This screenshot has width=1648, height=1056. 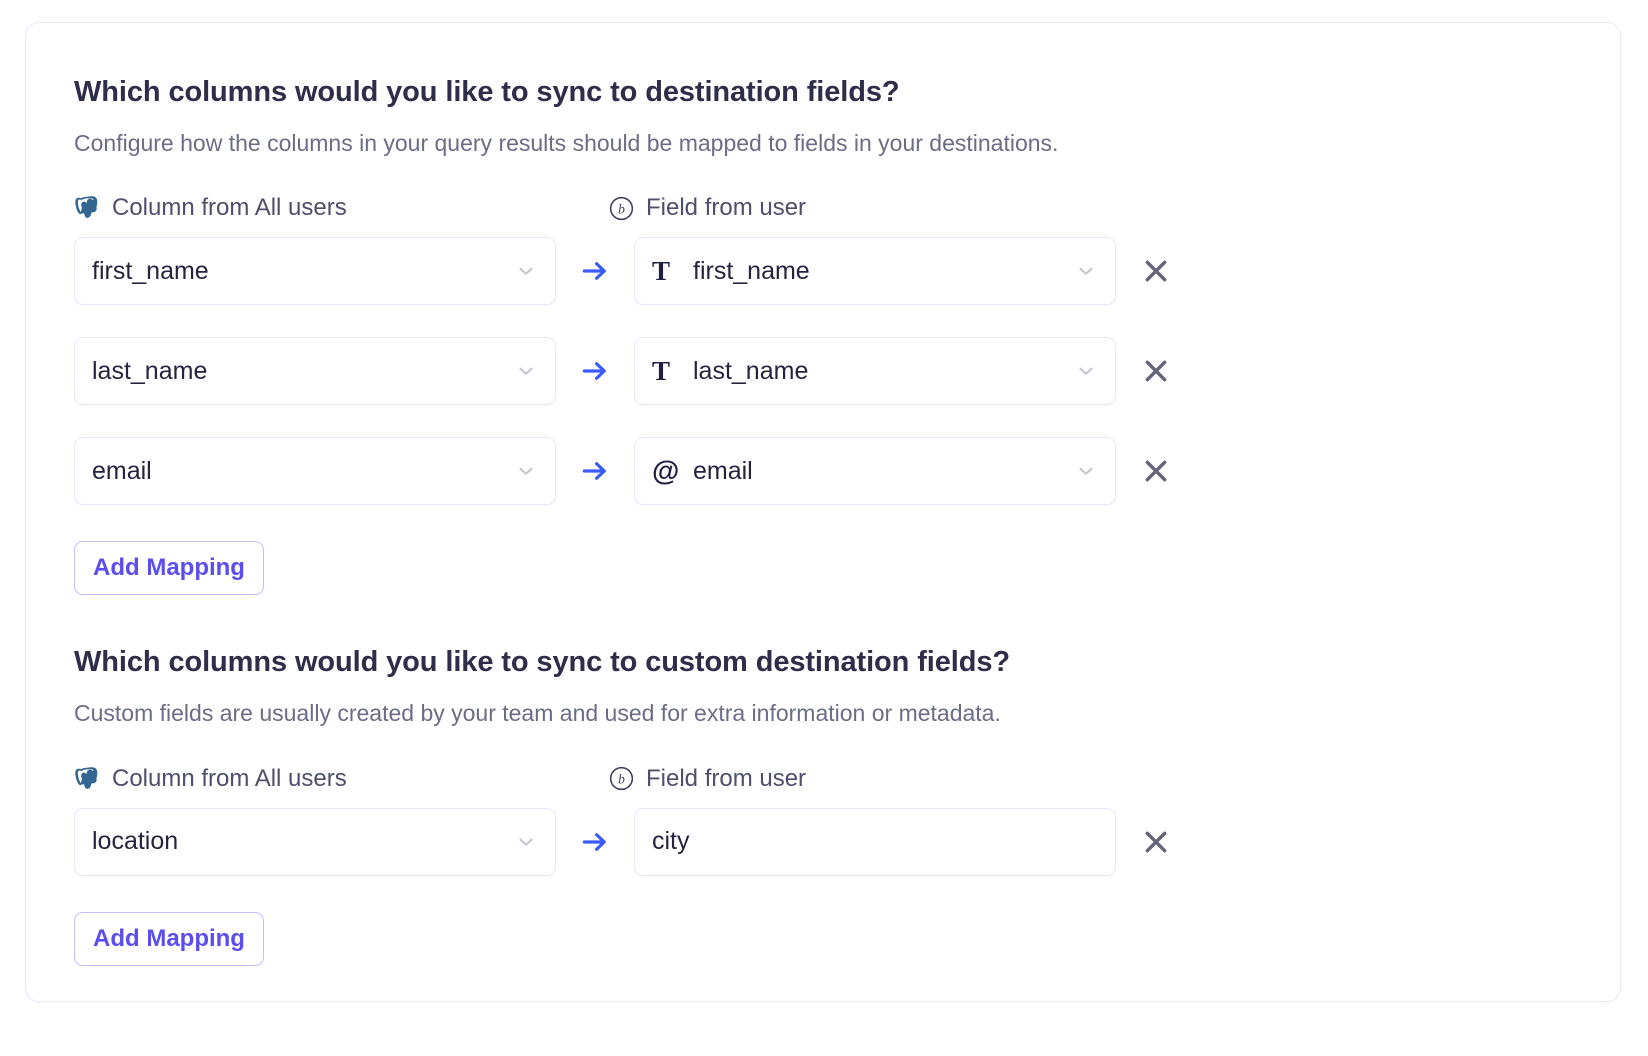 What do you see at coordinates (875, 471) in the screenshot?
I see `destination-field-select: @ email` at bounding box center [875, 471].